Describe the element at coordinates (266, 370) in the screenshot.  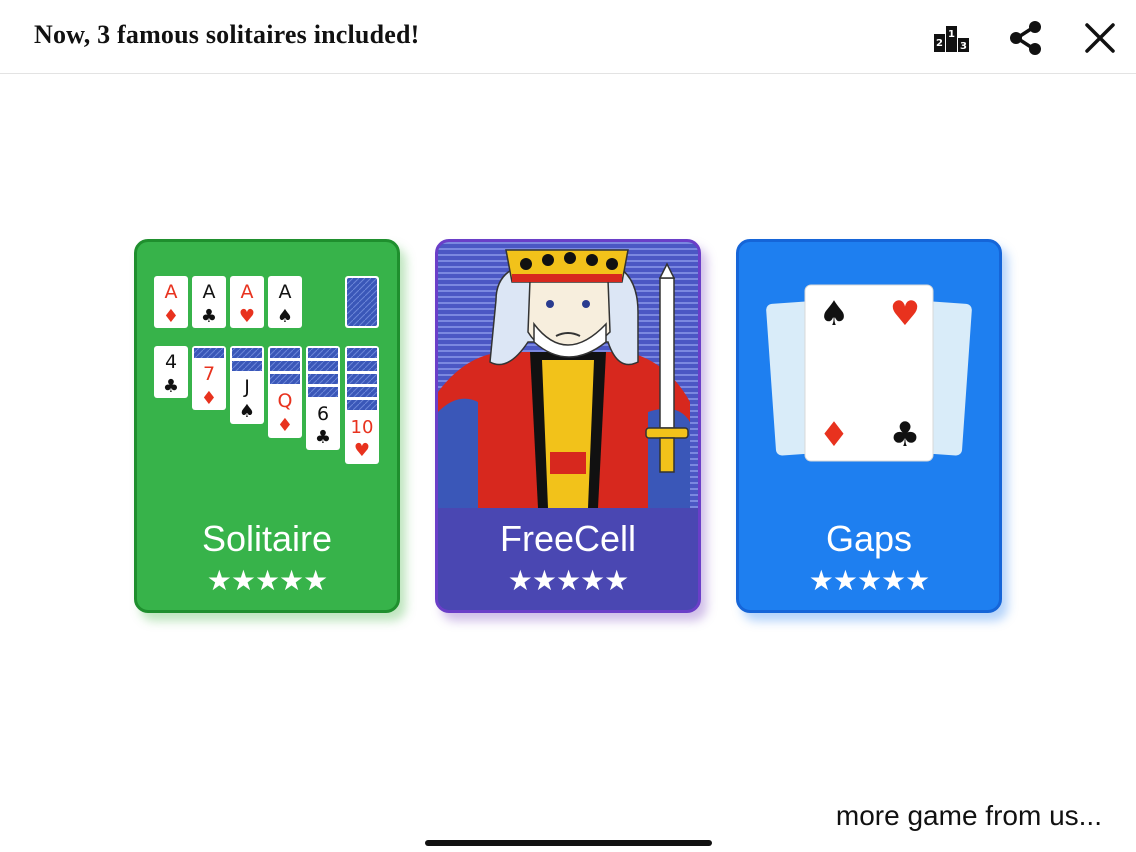
I see `solitaire-artwork: A ♦ A ♣ A ♥ A ♠ 4 ♣ 7 ♦ J ♠ Q ♦ 6 ♣ 10 ♥` at that location.